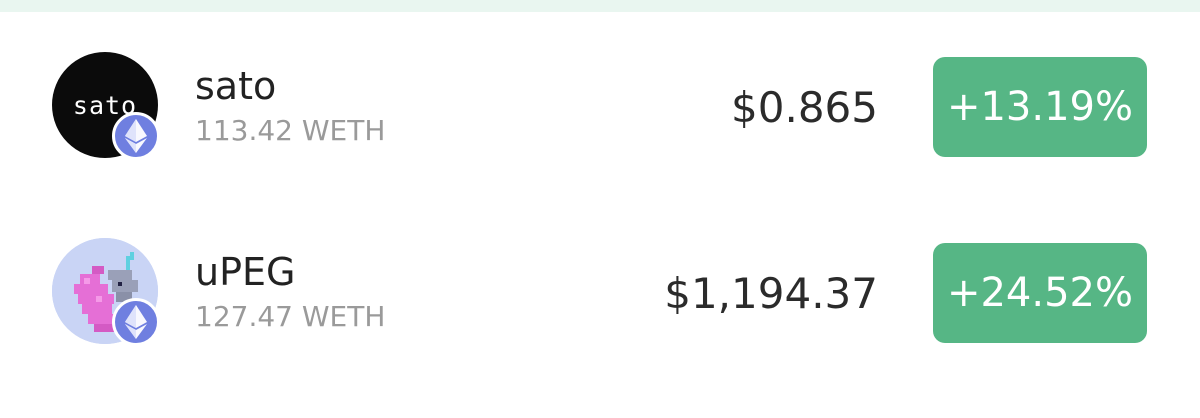  Describe the element at coordinates (106, 106) in the screenshot. I see `collection-avatar: sato` at that location.